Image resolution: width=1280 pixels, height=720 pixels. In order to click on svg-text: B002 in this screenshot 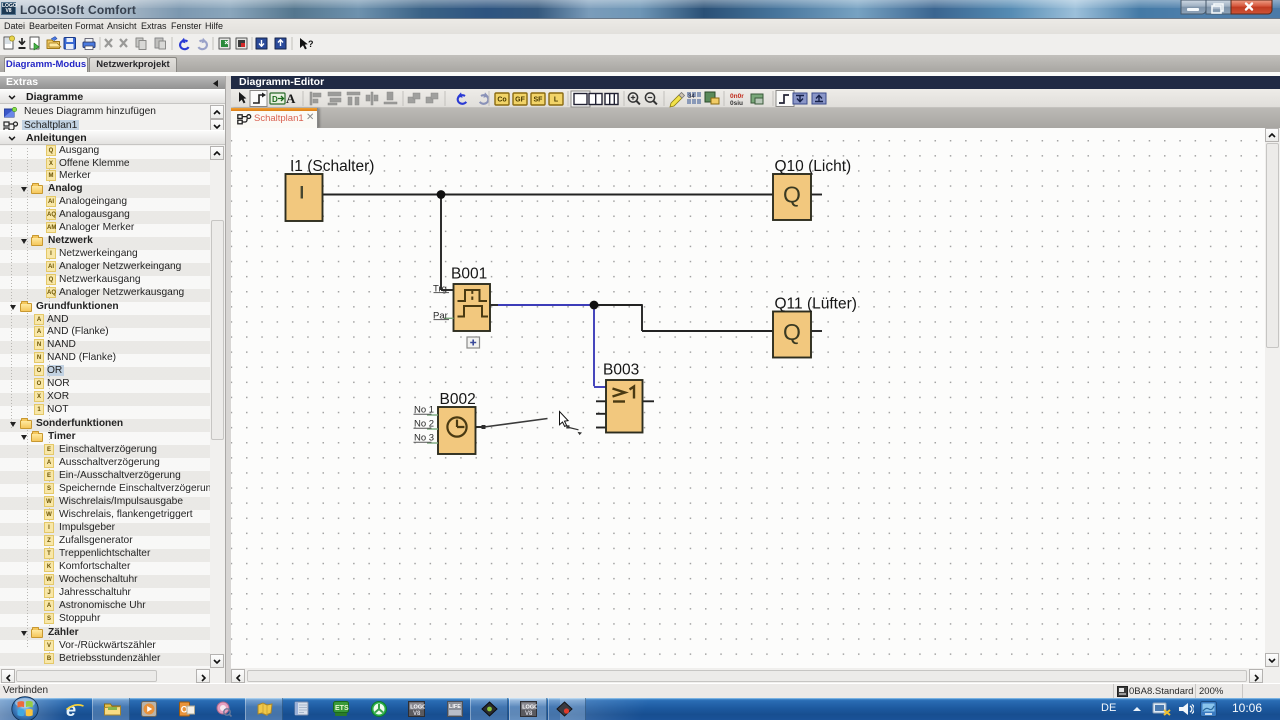, I will do `click(458, 399)`.